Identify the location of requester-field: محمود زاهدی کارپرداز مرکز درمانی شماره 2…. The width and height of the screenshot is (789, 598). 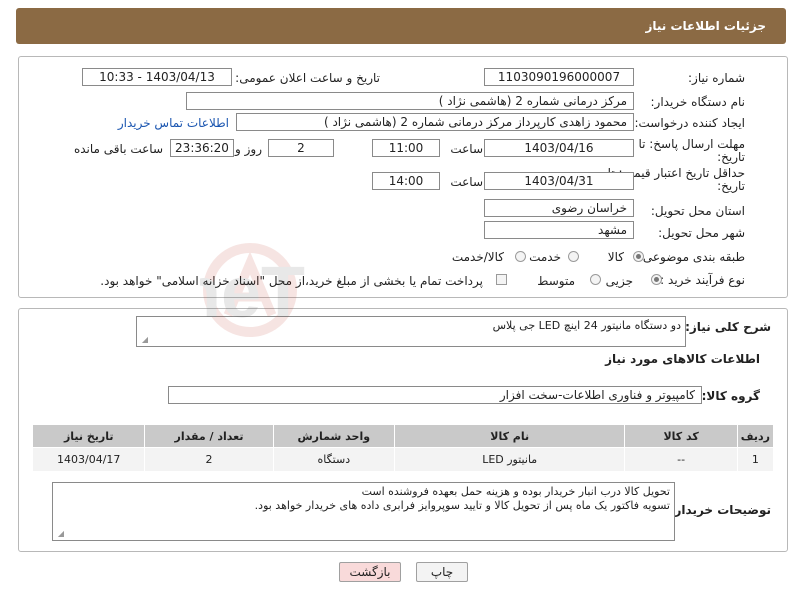
(435, 122).